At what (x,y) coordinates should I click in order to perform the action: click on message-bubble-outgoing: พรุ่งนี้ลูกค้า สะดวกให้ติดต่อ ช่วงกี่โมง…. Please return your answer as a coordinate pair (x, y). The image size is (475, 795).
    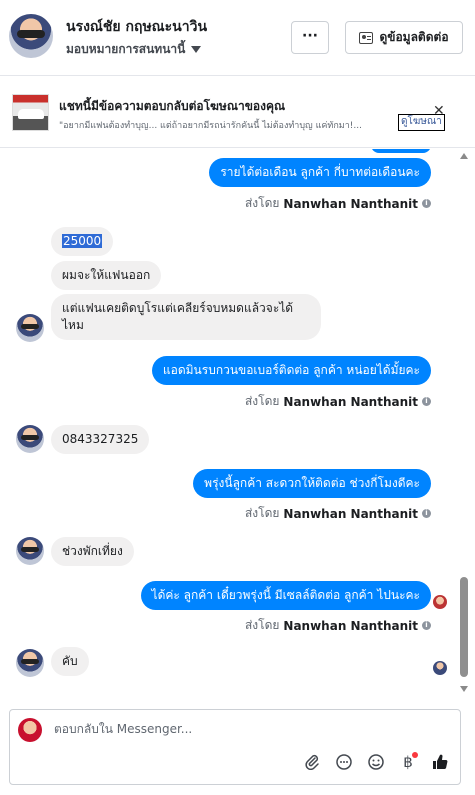
    Looking at the image, I should click on (312, 483).